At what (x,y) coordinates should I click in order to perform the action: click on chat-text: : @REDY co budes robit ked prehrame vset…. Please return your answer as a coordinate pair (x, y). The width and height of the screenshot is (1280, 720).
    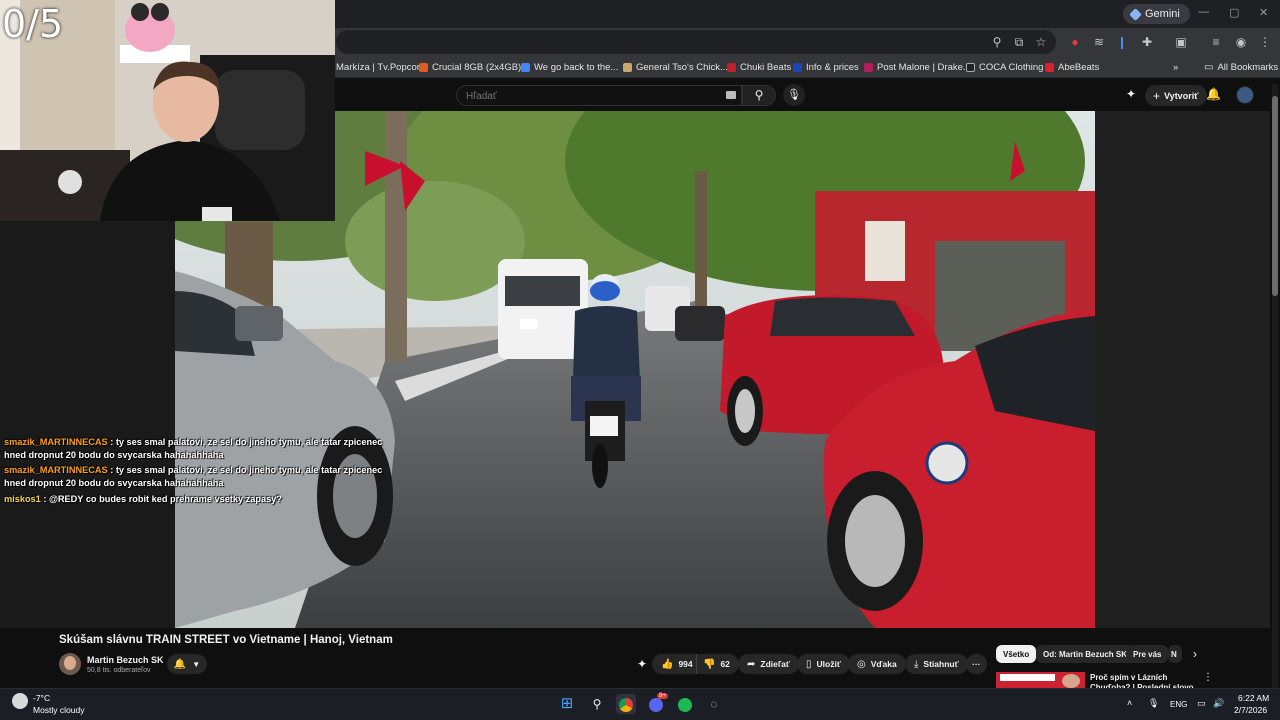
    Looking at the image, I should click on (162, 499).